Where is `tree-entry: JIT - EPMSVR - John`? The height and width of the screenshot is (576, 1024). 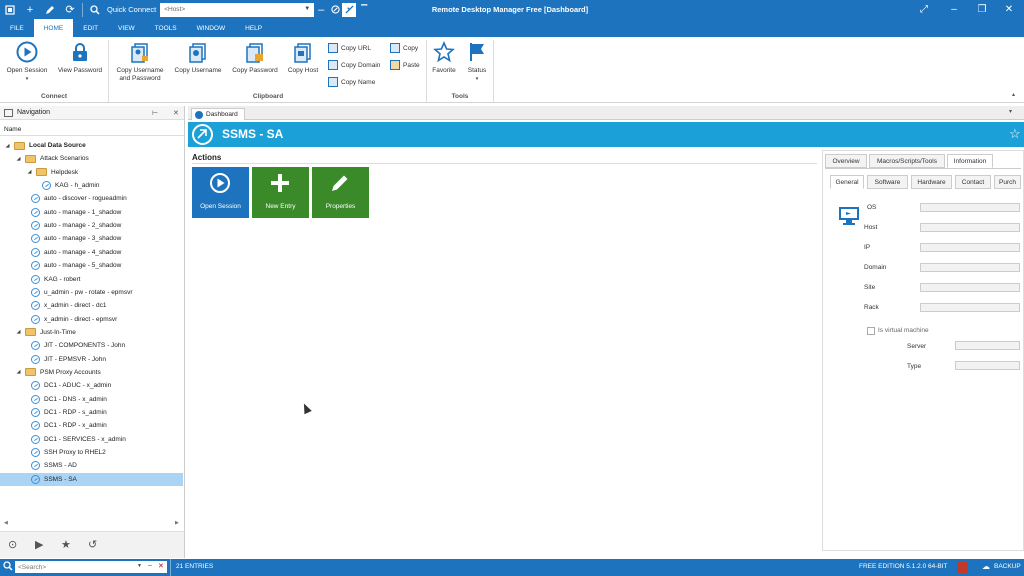
tree-entry: JIT - EPMSVR - John is located at coordinates (91, 359).